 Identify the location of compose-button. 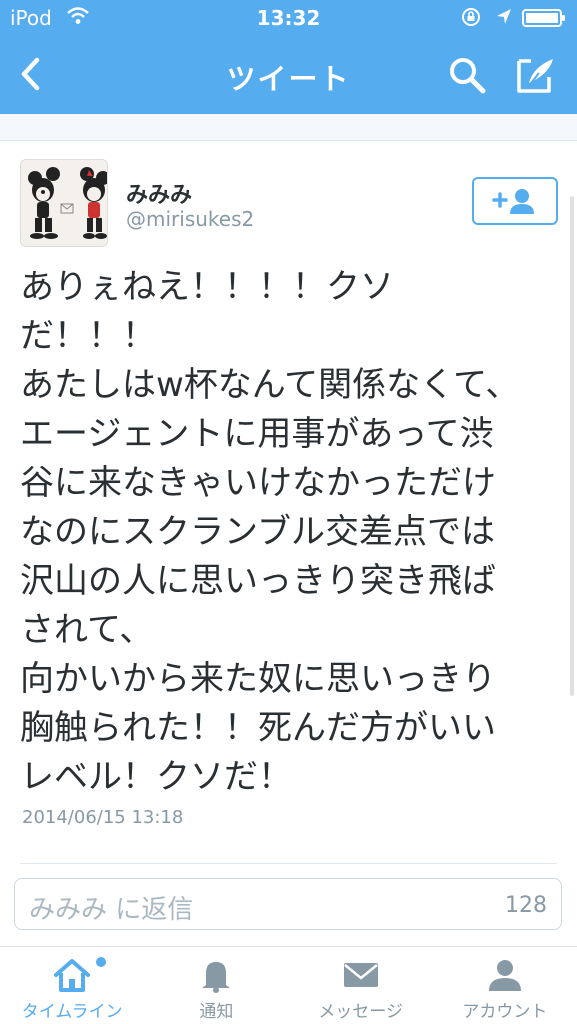
(536, 75).